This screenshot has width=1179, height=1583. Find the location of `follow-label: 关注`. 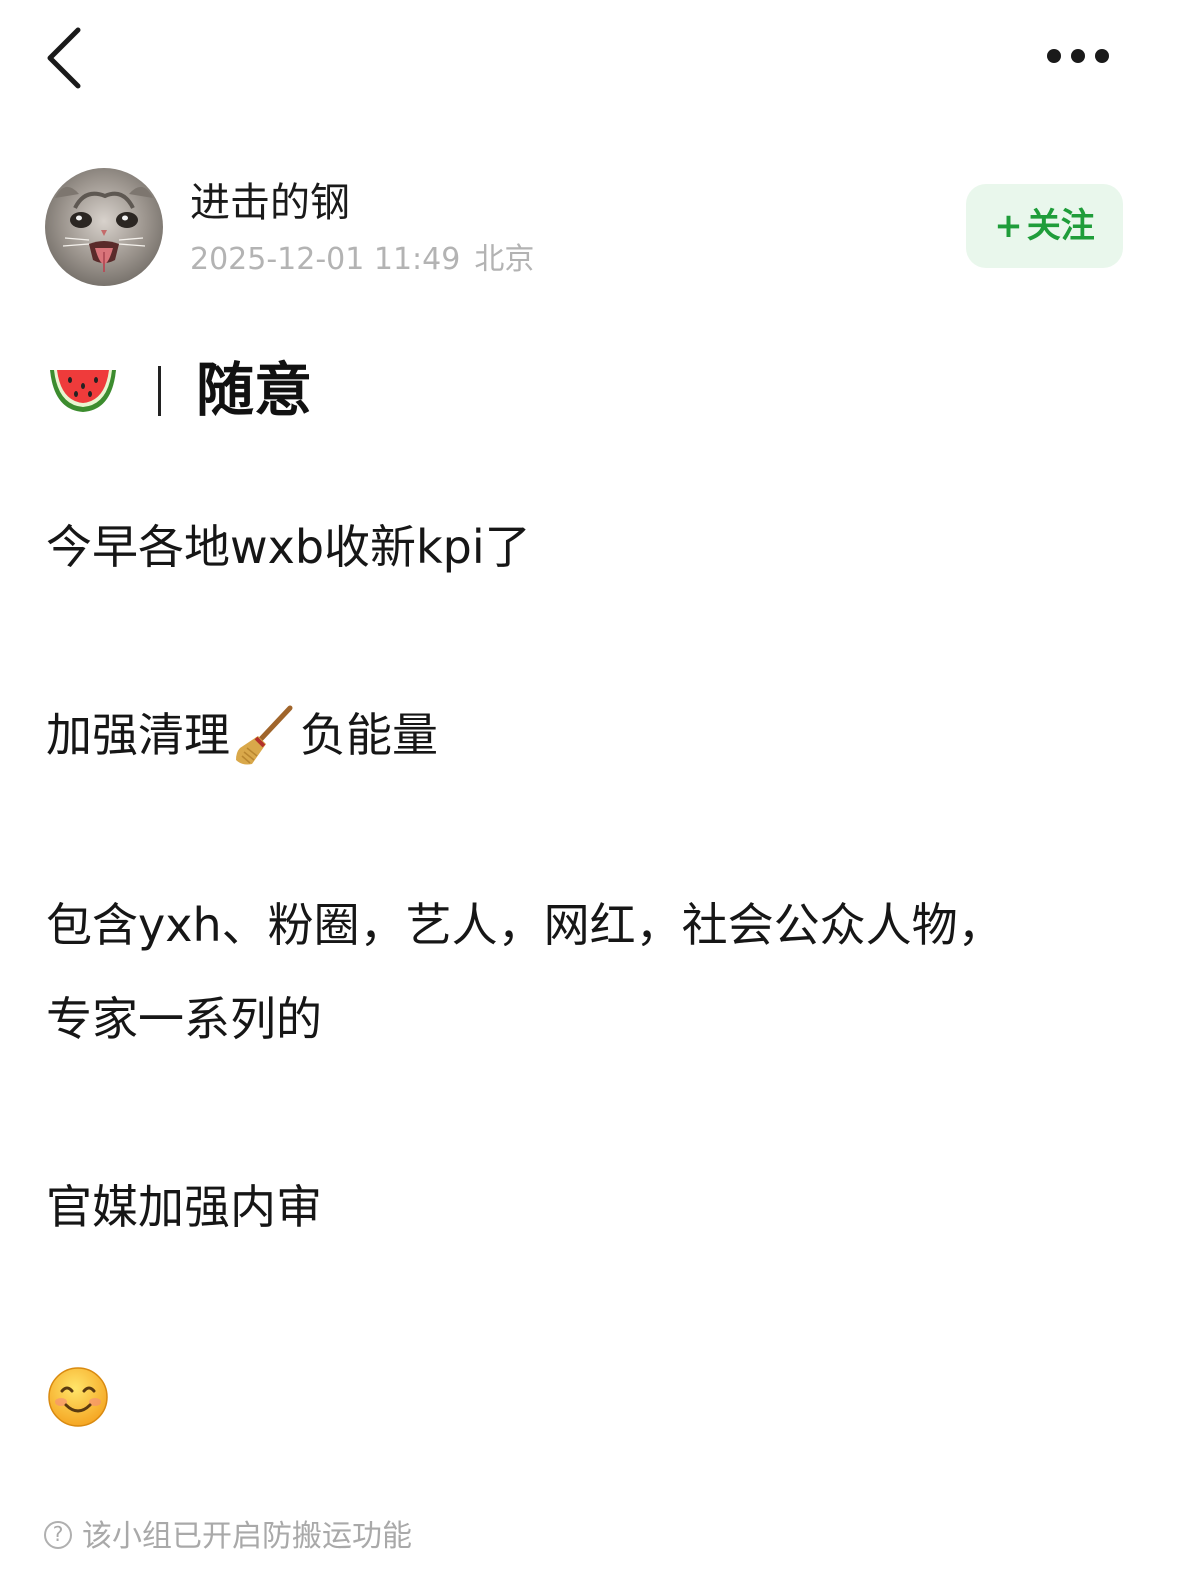

follow-label: 关注 is located at coordinates (1060, 226).